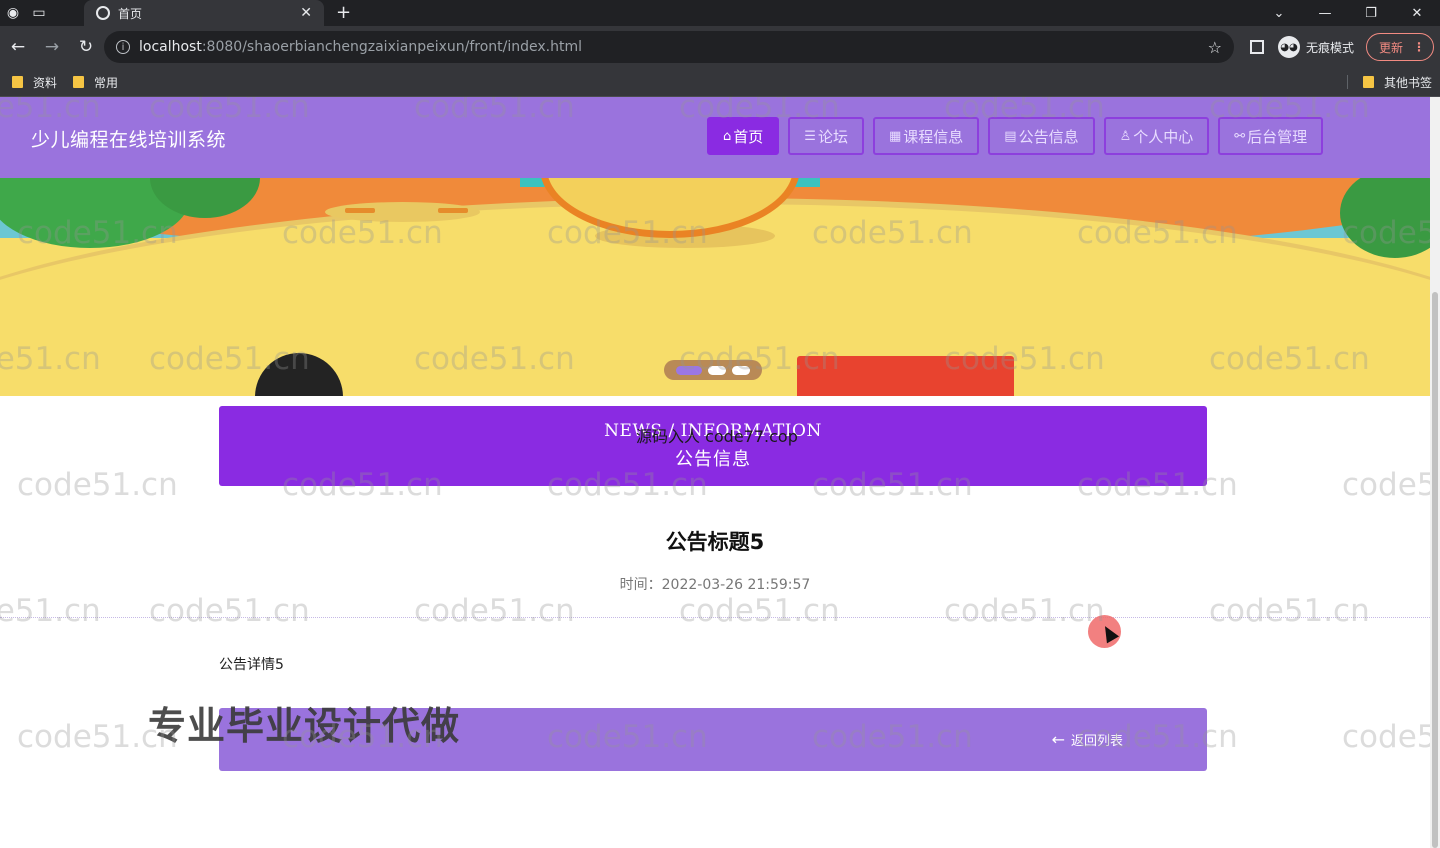 The height and width of the screenshot is (848, 1440). I want to click on info-icon: i, so click(123, 47).